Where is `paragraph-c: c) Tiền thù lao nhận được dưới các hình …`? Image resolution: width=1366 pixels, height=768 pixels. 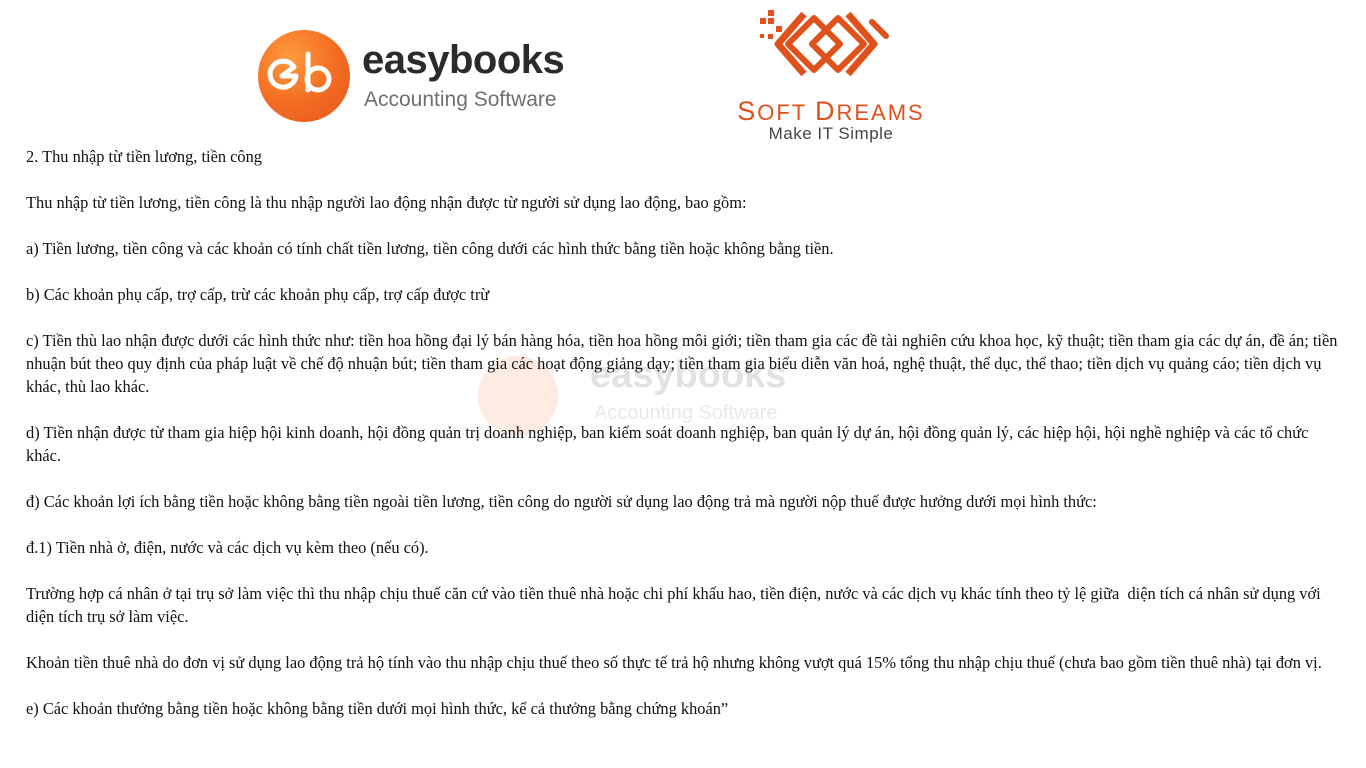 paragraph-c: c) Tiền thù lao nhận được dưới các hình … is located at coordinates (684, 363).